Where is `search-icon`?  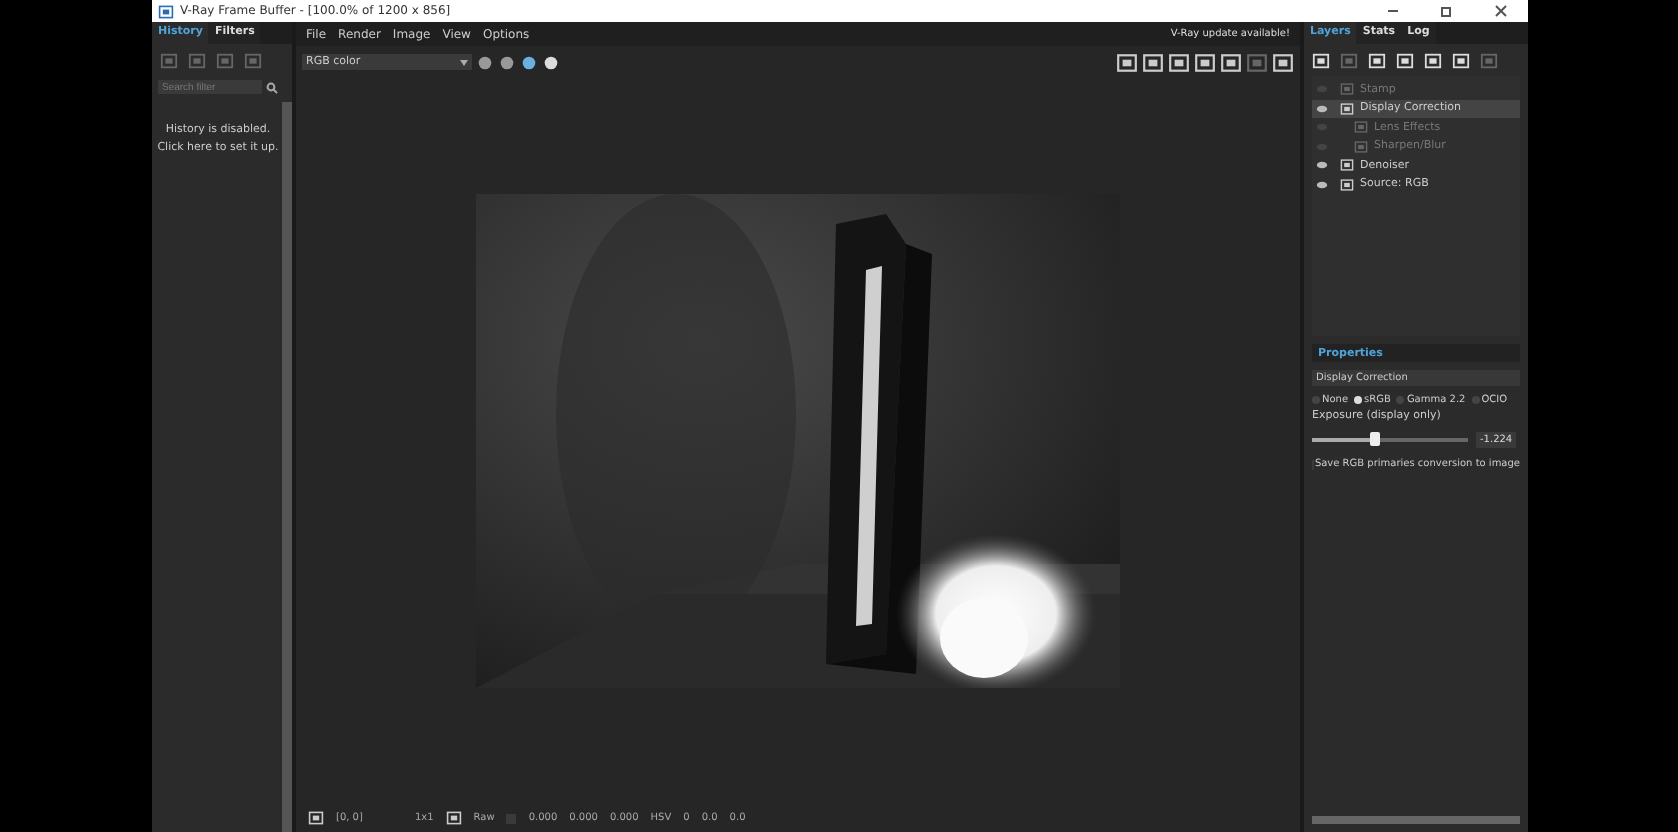
search-icon is located at coordinates (272, 87).